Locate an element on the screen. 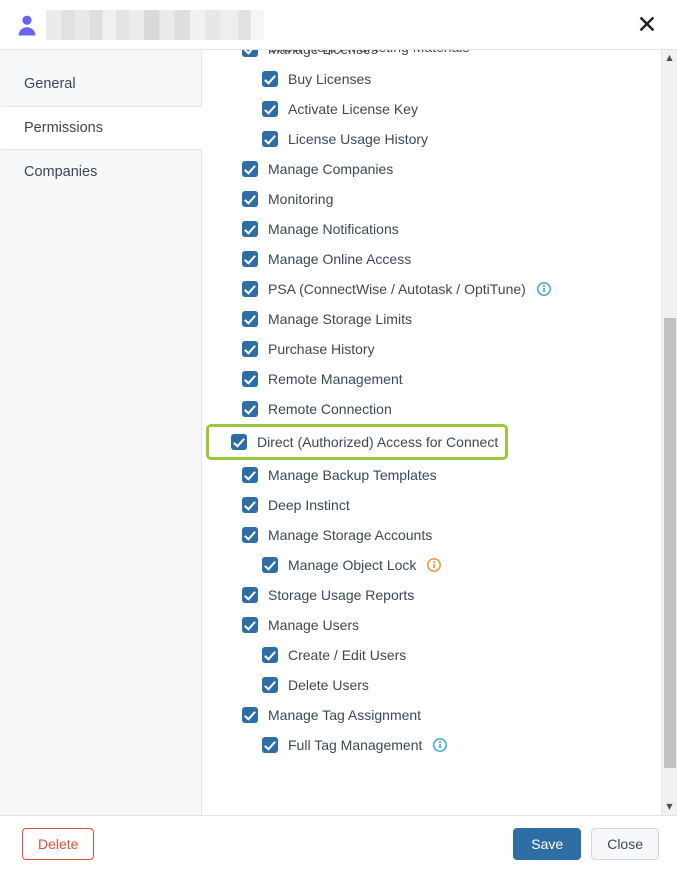 The width and height of the screenshot is (677, 872). permission-row: Full Tag Management is located at coordinates (431, 745).